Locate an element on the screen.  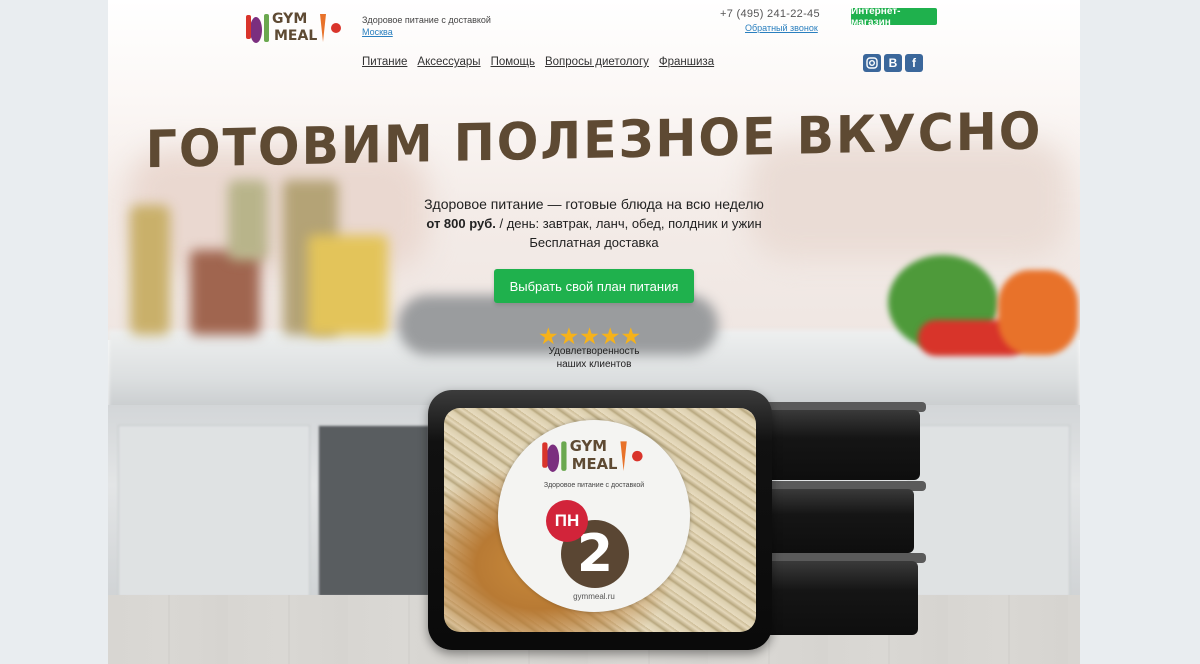
spice-jar is located at coordinates (225, 292).